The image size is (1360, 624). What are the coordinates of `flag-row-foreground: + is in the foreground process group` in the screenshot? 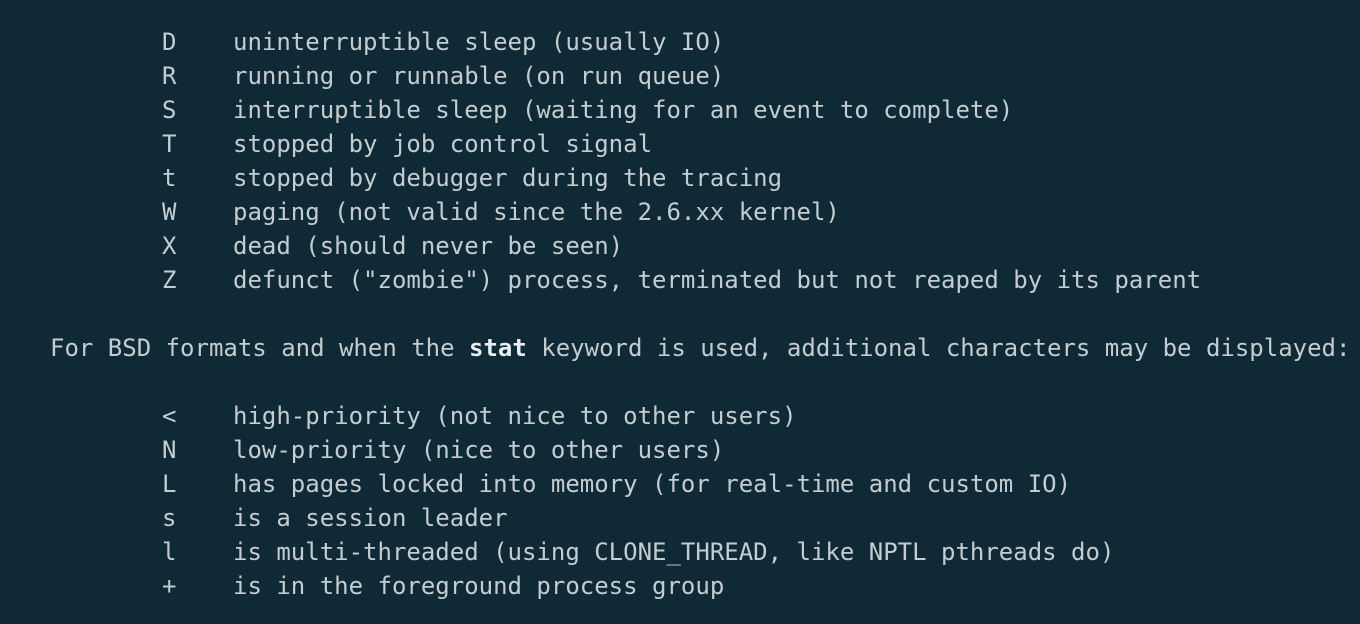 It's located at (680, 586).